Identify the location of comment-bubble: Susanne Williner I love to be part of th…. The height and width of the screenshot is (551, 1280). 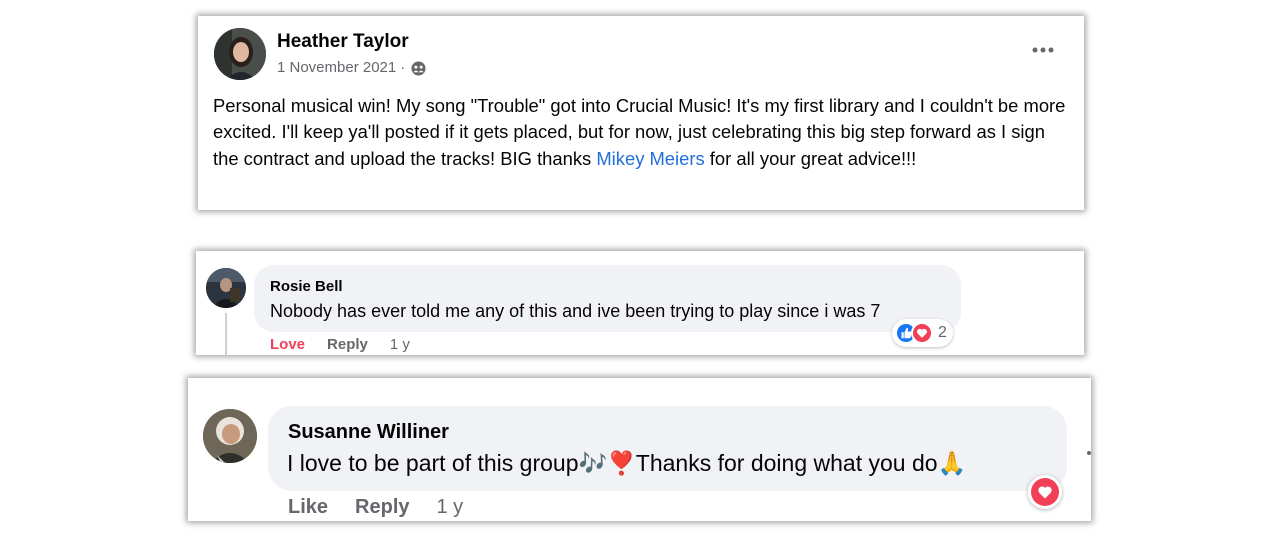
(667, 448).